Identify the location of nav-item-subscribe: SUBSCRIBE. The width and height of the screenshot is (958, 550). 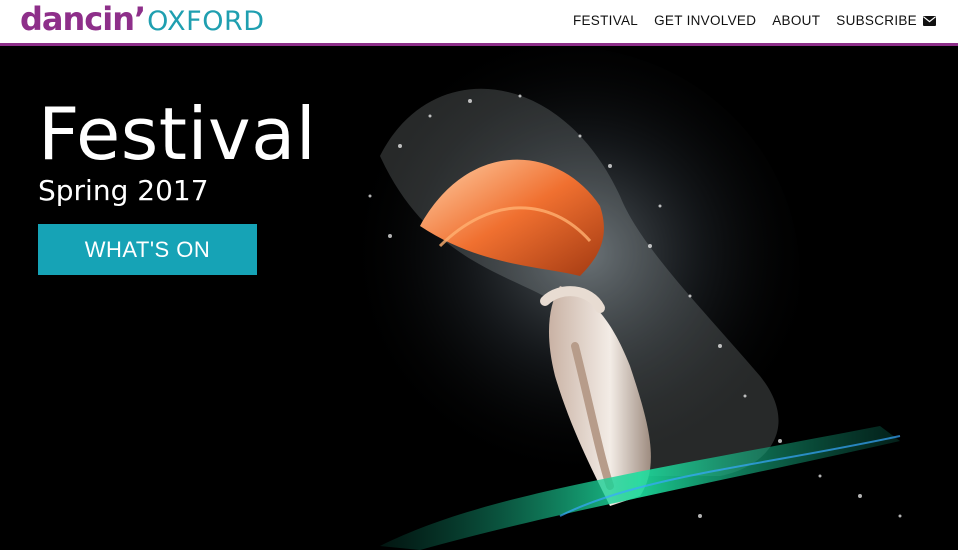
(886, 20).